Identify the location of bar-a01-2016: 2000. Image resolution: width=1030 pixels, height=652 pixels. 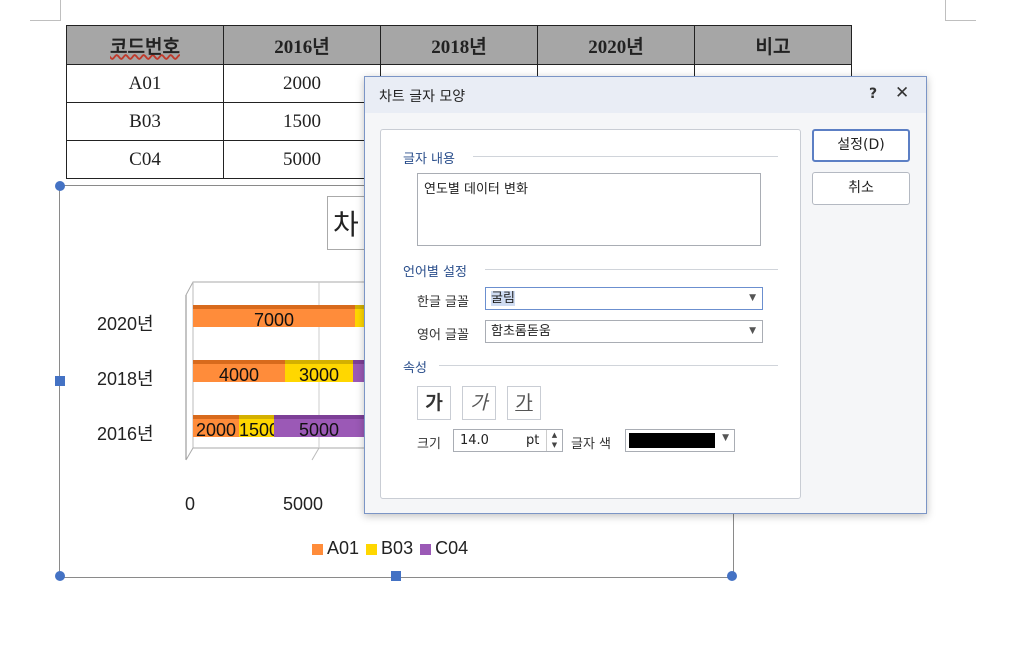
(216, 426).